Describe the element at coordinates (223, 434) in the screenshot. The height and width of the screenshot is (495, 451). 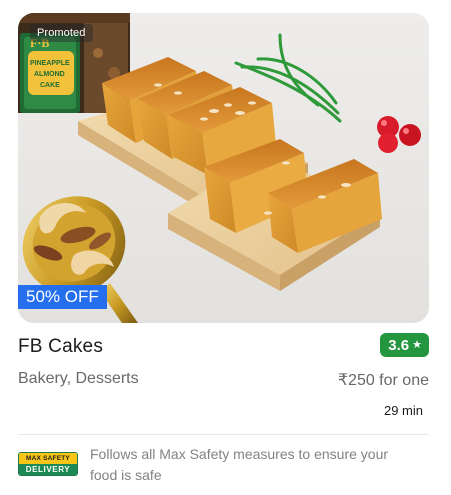
I see `divider` at that location.